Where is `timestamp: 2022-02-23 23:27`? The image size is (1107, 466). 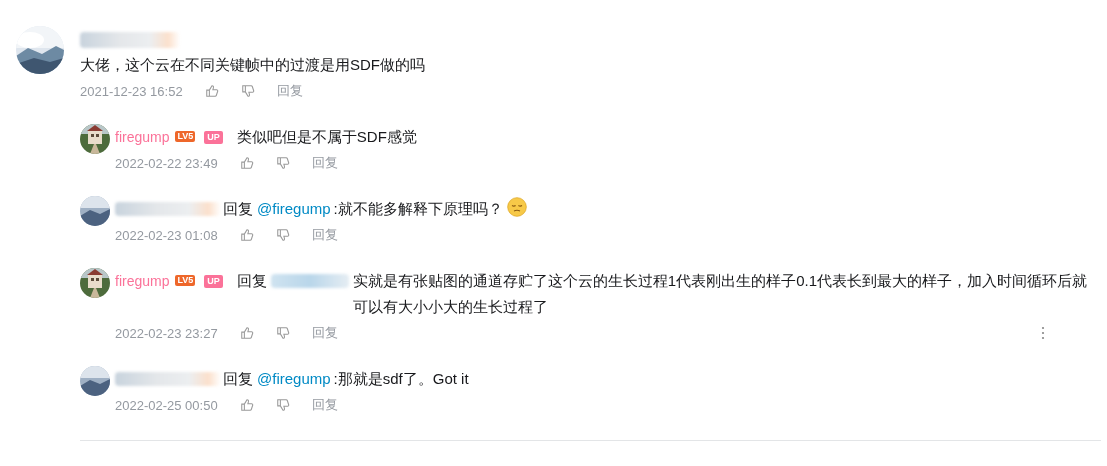 timestamp: 2022-02-23 23:27 is located at coordinates (166, 333).